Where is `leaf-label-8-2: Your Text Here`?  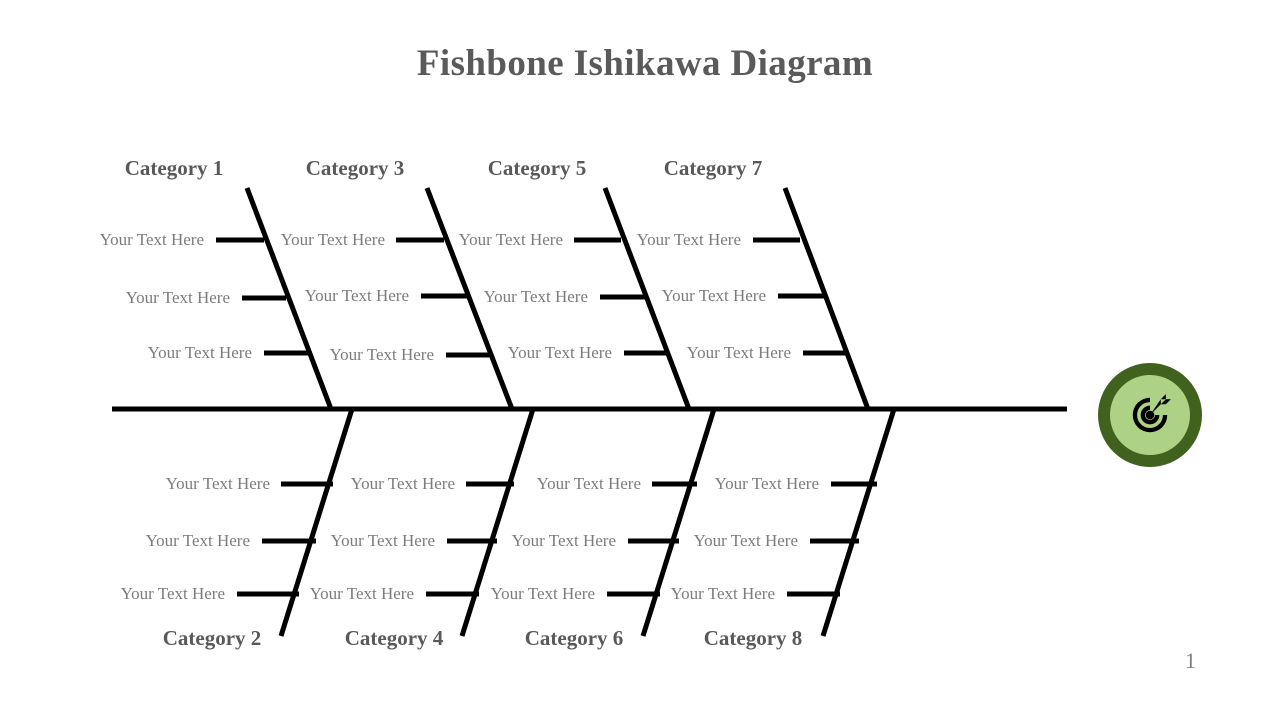
leaf-label-8-2: Your Text Here is located at coordinates (745, 540).